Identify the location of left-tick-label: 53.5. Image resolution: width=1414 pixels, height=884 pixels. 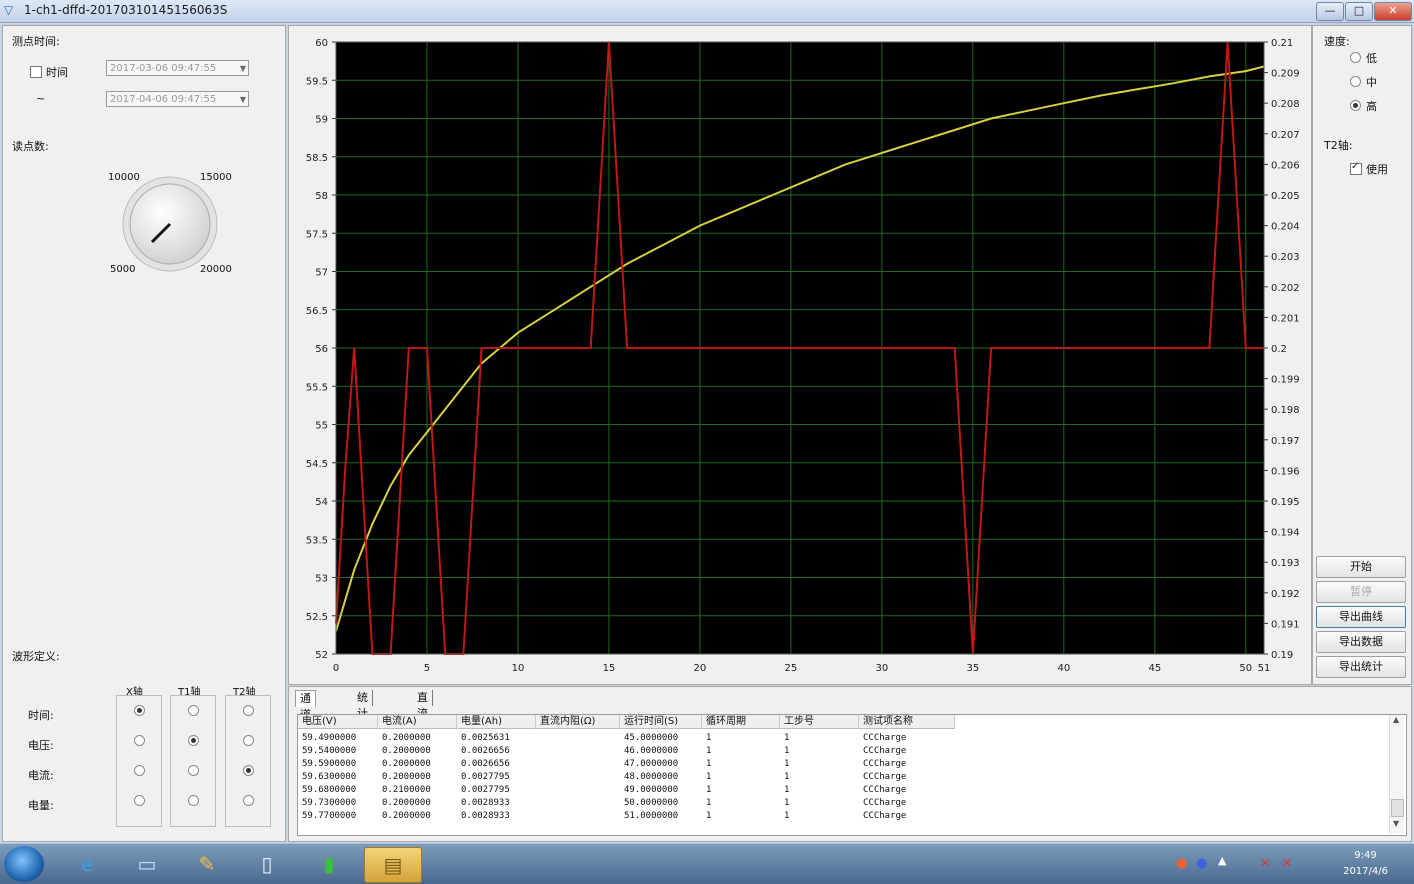
(317, 540).